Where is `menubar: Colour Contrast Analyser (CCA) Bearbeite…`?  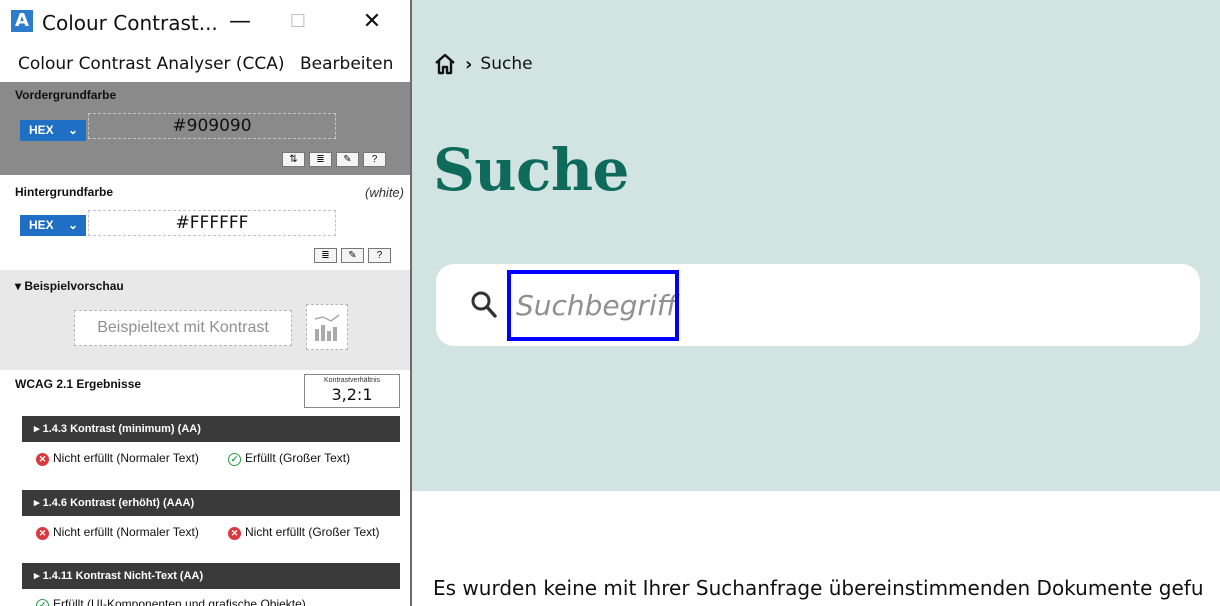
menubar: Colour Contrast Analyser (CCA) Bearbeite… is located at coordinates (205, 65).